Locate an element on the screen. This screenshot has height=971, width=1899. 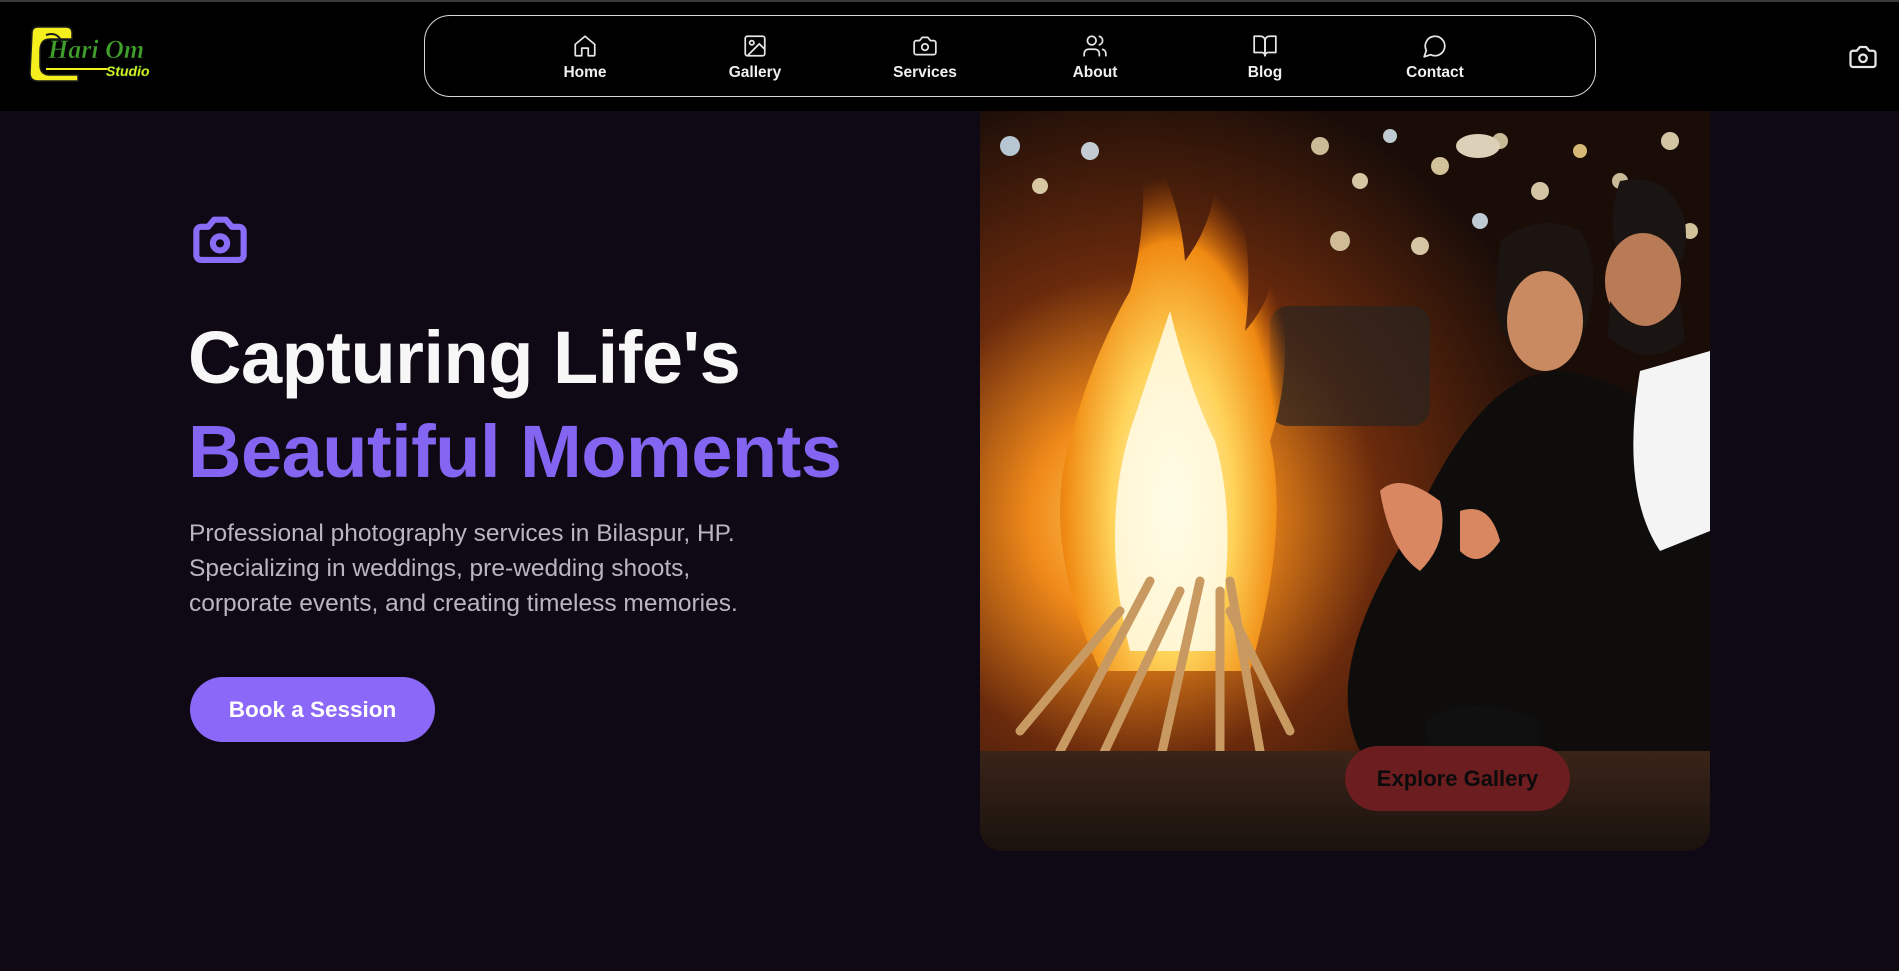
nav-label: About is located at coordinates (1095, 72).